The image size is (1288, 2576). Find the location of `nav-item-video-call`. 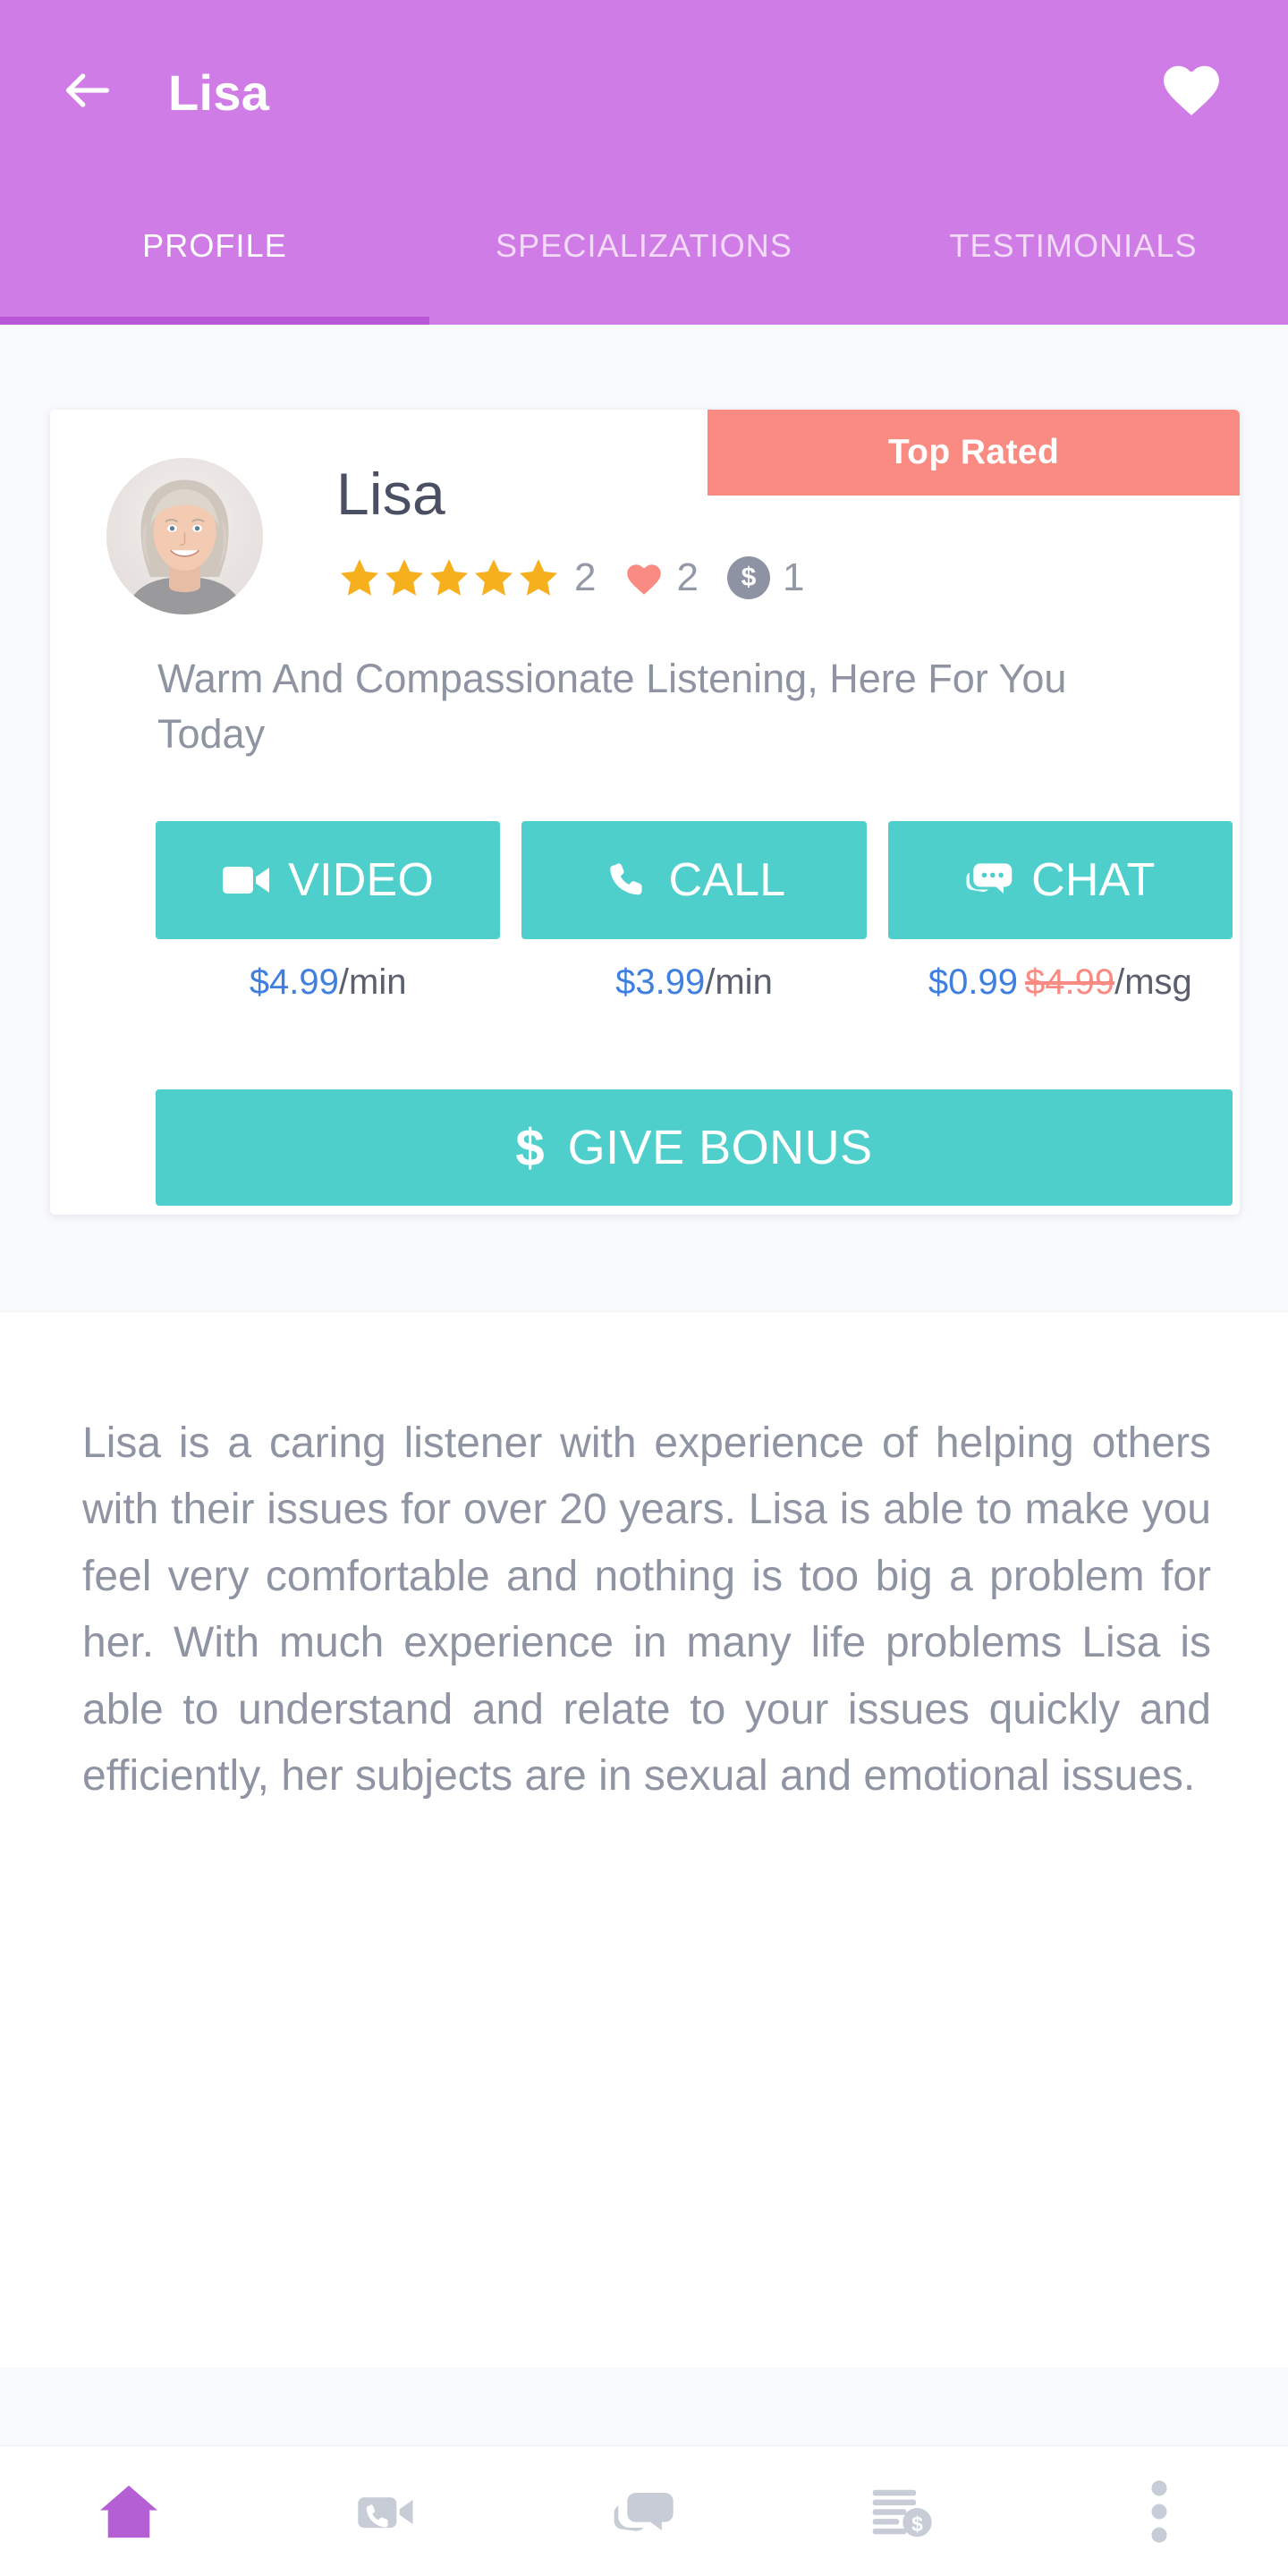

nav-item-video-call is located at coordinates (386, 2511).